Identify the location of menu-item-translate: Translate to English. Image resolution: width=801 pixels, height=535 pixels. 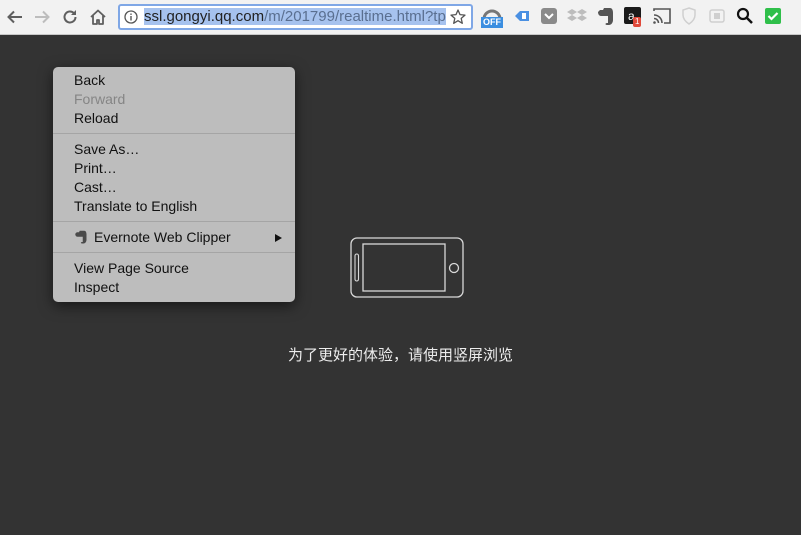
(174, 206).